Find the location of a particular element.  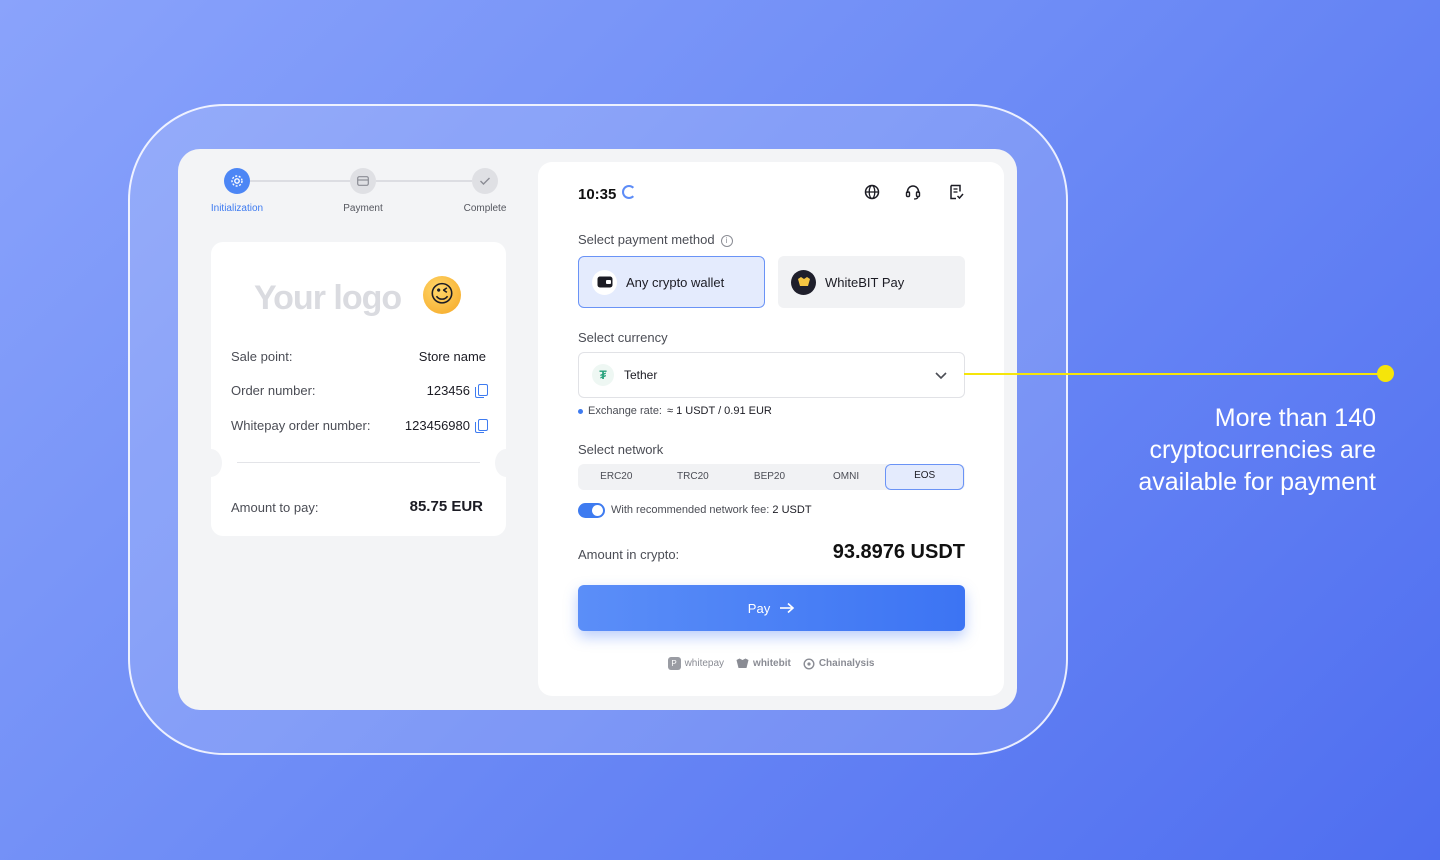

partner-whitebit: whitebit is located at coordinates (763, 663).